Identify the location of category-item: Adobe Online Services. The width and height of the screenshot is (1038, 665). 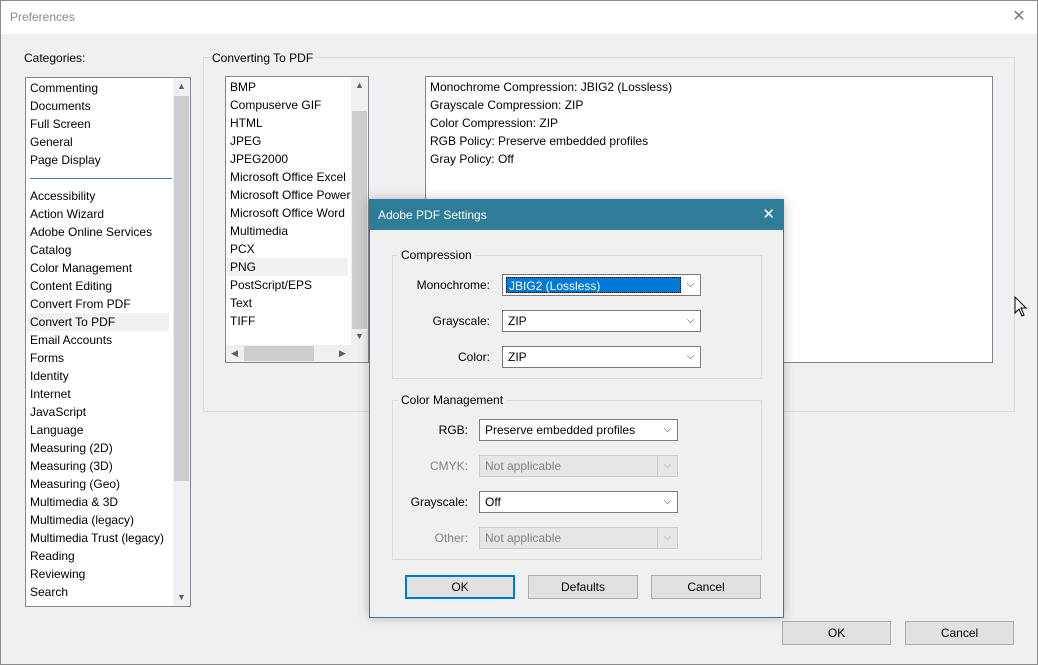
(101, 232).